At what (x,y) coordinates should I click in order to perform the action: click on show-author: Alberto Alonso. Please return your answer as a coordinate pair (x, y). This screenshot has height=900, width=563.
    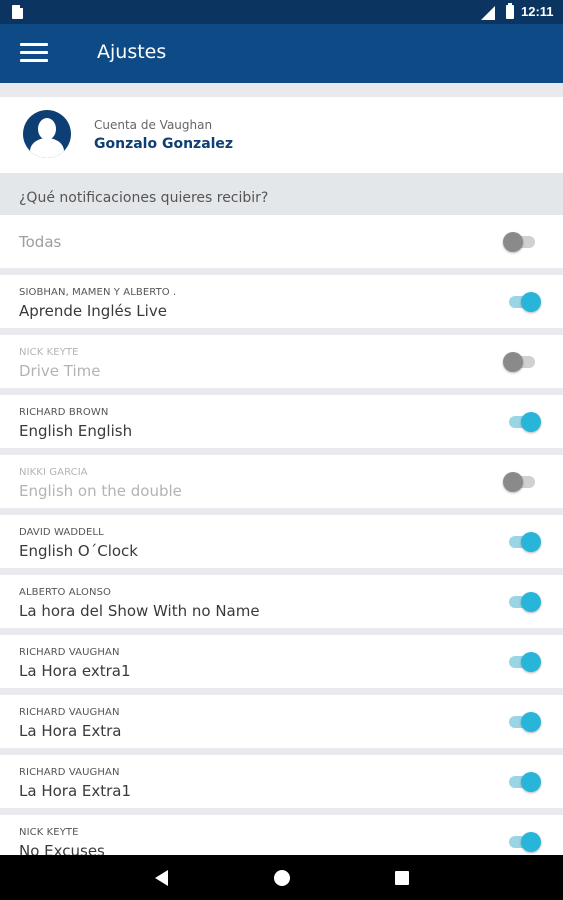
    Looking at the image, I should click on (65, 592).